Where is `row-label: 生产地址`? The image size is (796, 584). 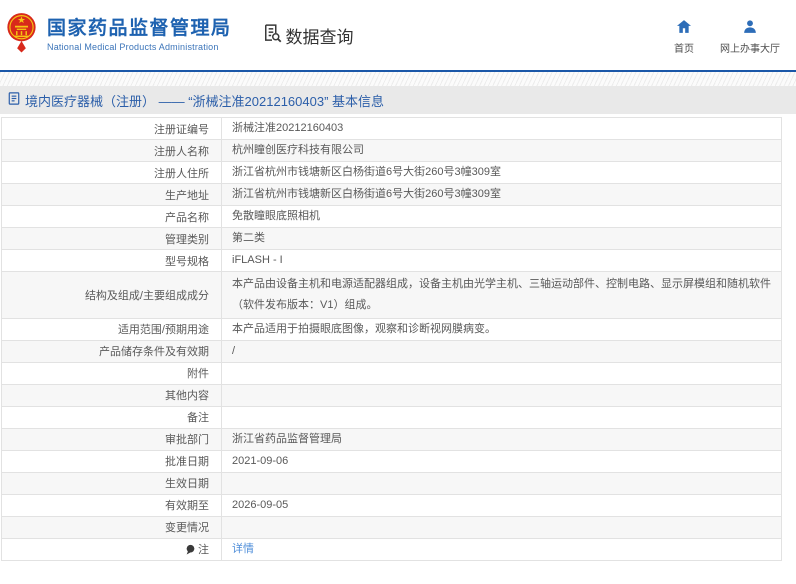
row-label: 生产地址 is located at coordinates (111, 194).